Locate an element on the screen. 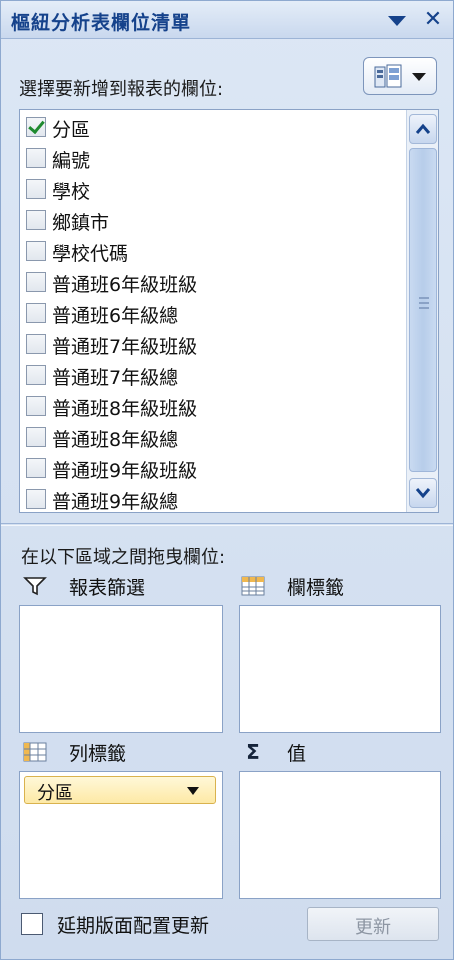  field-label: 分區 is located at coordinates (71, 130).